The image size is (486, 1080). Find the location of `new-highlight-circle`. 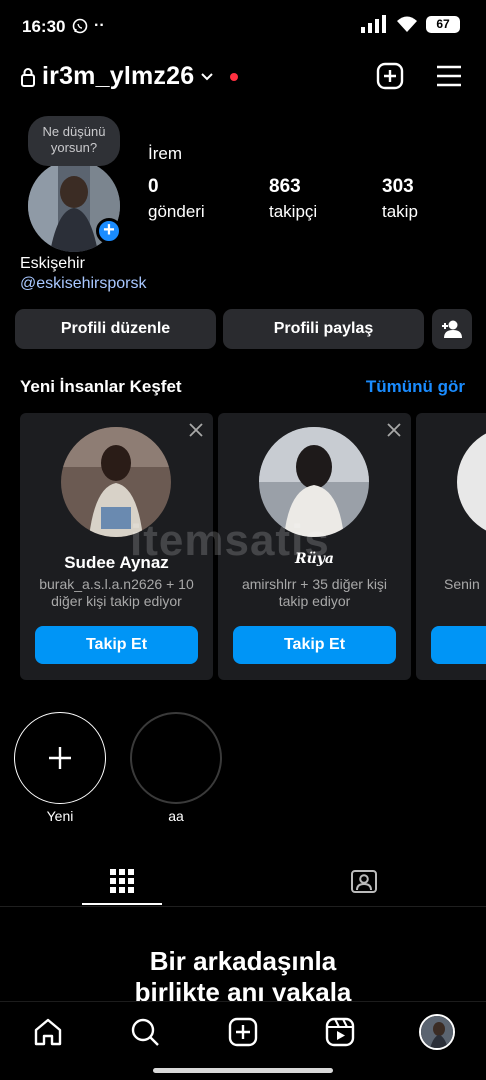

new-highlight-circle is located at coordinates (60, 758).